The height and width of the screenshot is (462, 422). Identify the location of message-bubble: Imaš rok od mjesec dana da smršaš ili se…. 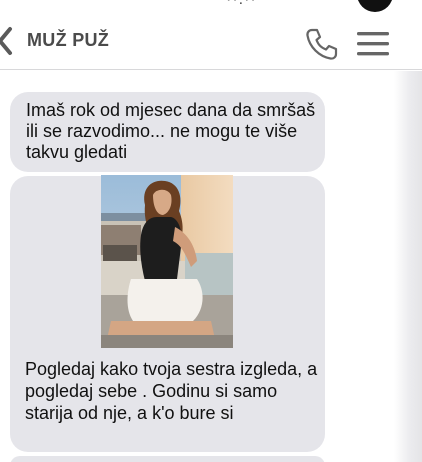
(167, 132).